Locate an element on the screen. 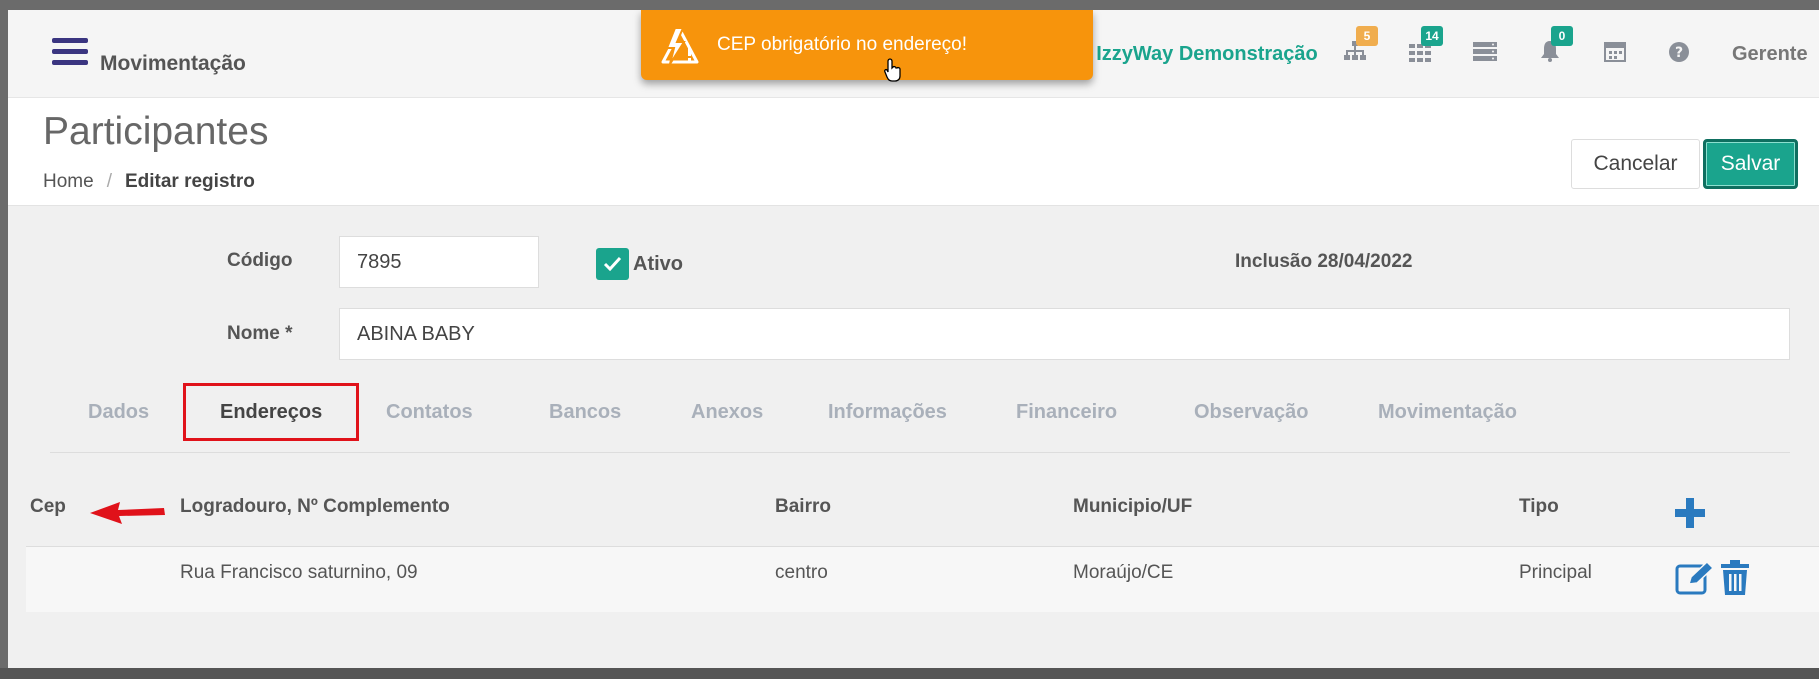 The image size is (1819, 679). page-title: Participantes is located at coordinates (156, 131).